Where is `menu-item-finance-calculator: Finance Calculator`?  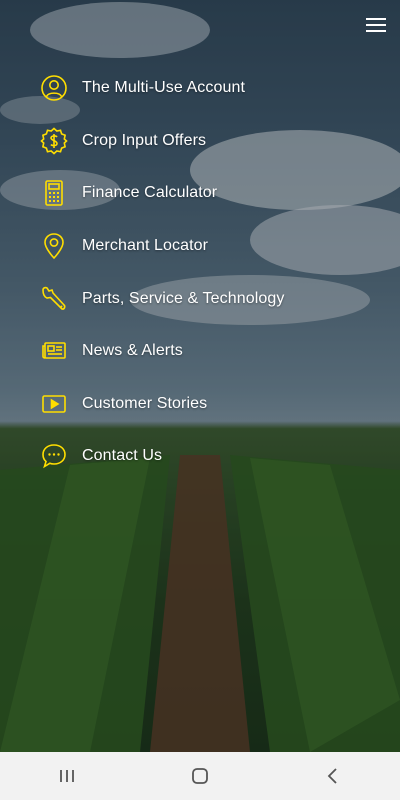 menu-item-finance-calculator: Finance Calculator is located at coordinates (162, 193).